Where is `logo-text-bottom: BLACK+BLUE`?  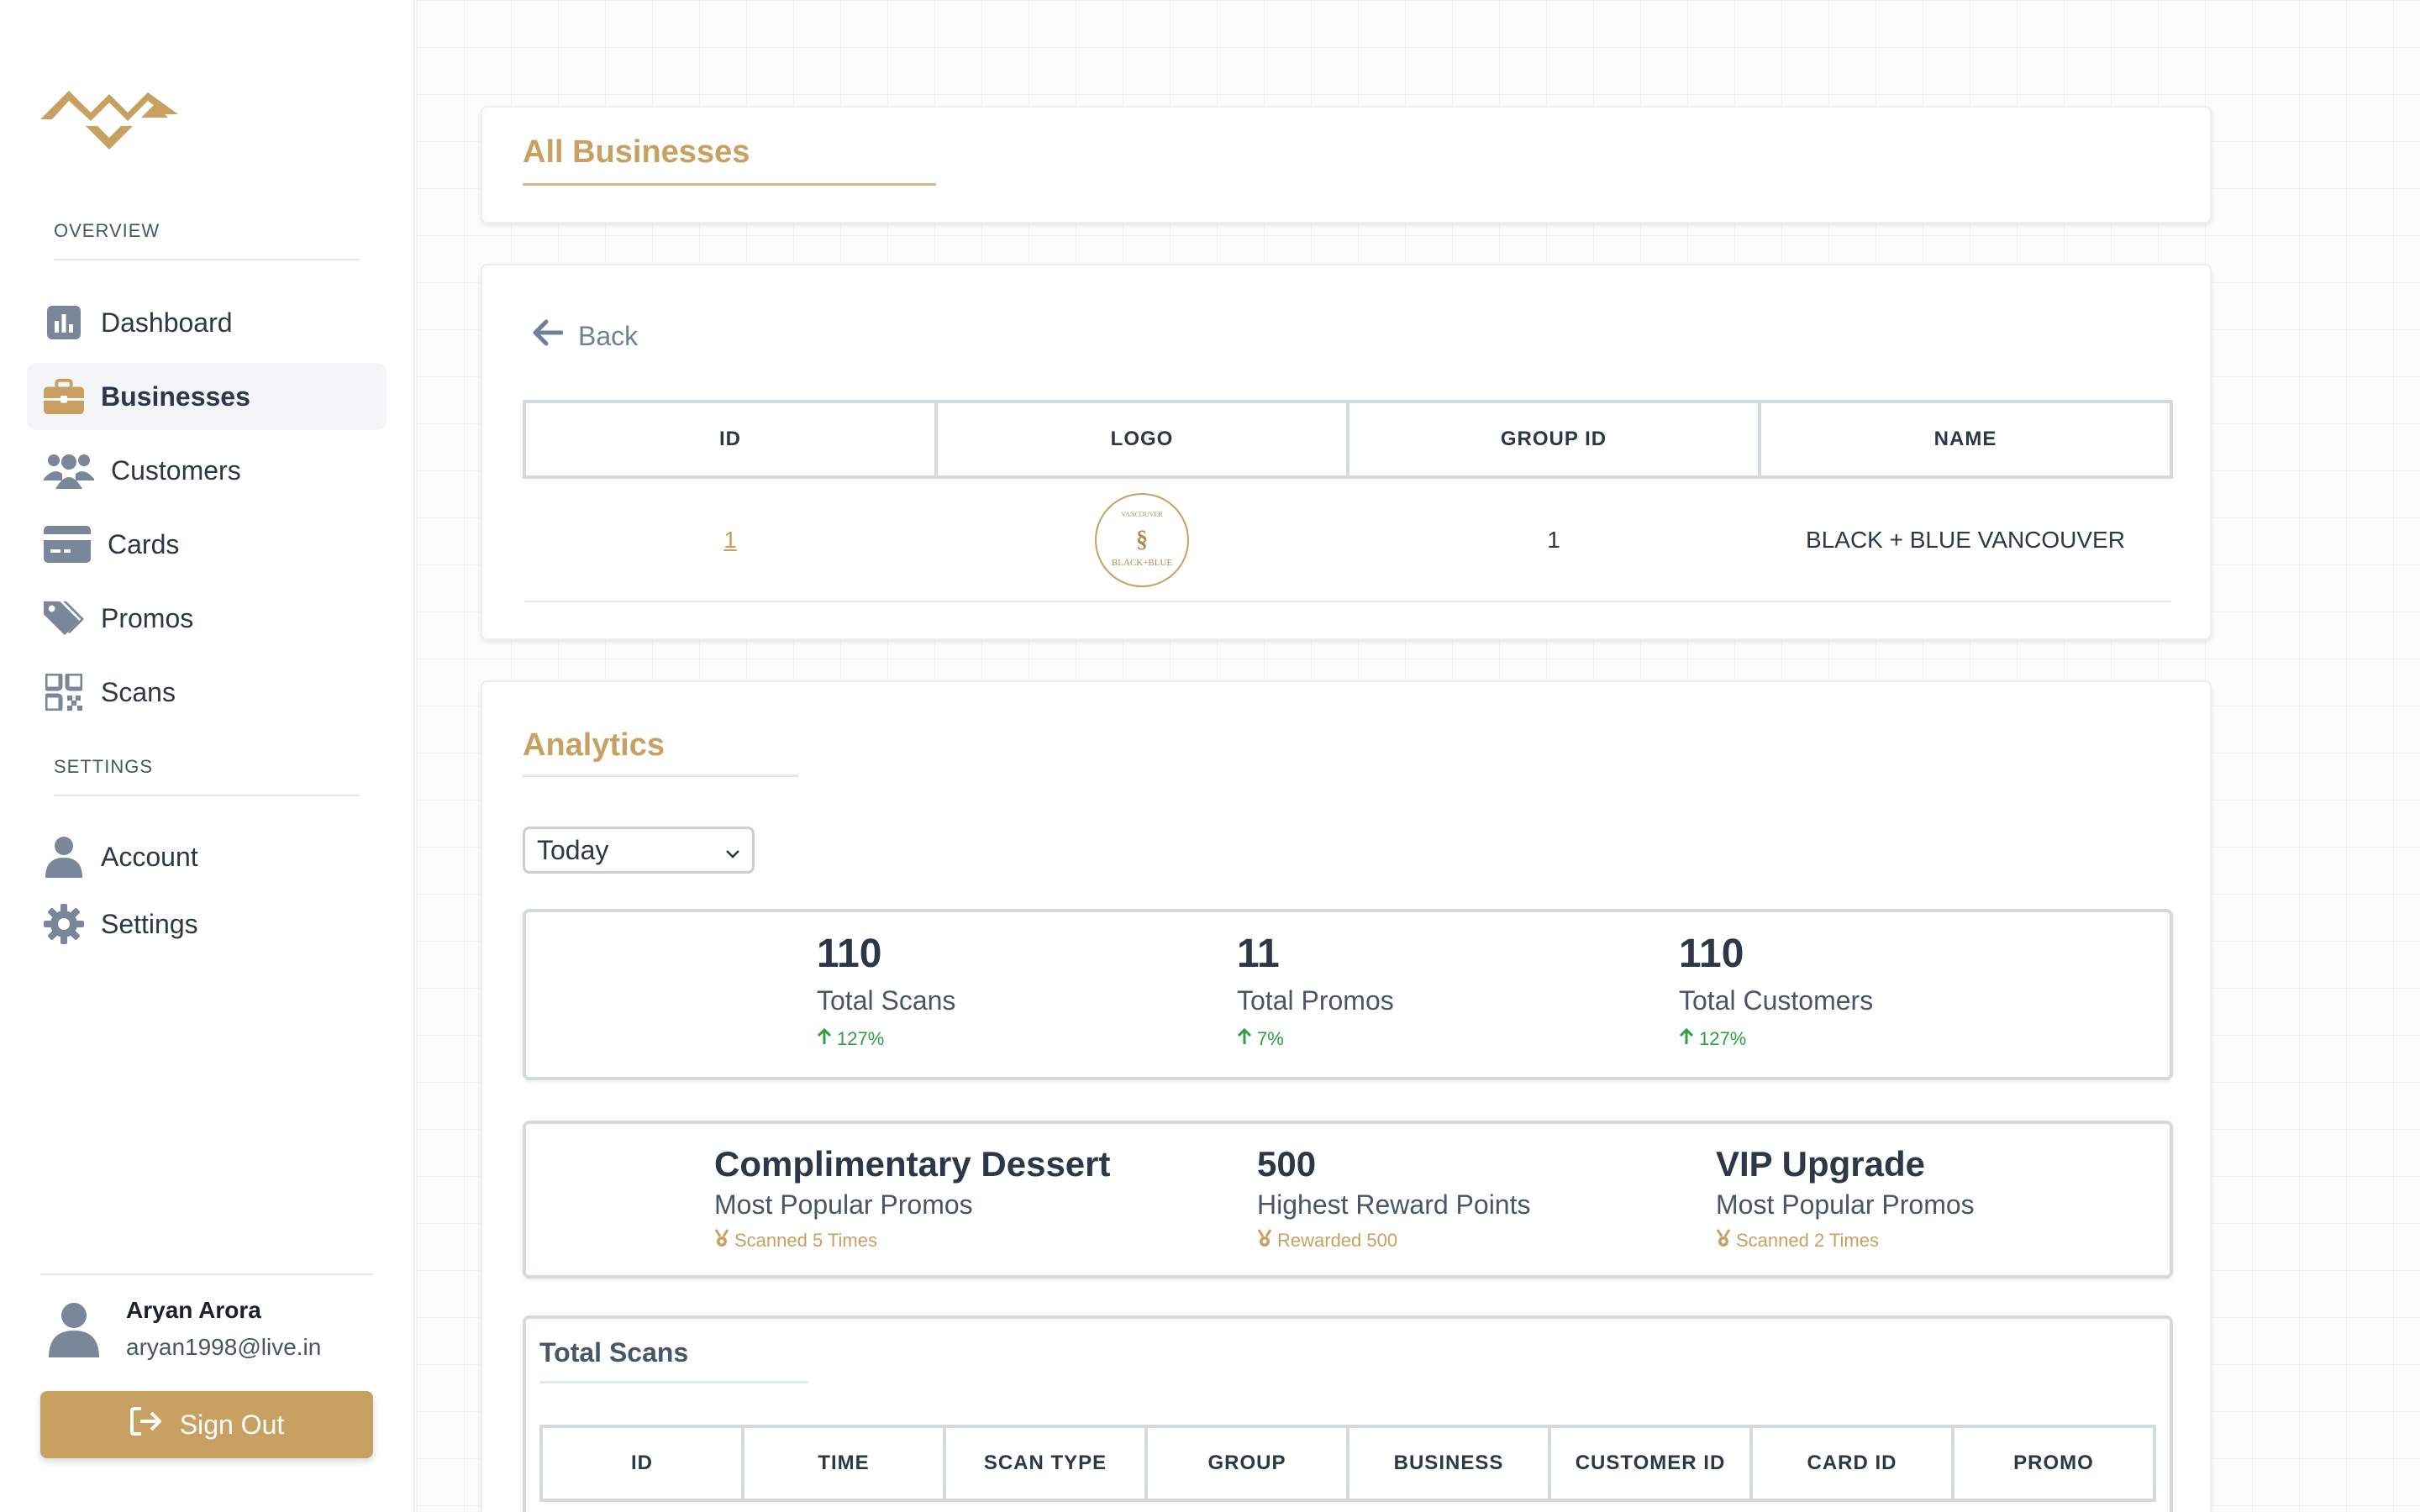
logo-text-bottom: BLACK+BLUE is located at coordinates (1142, 563).